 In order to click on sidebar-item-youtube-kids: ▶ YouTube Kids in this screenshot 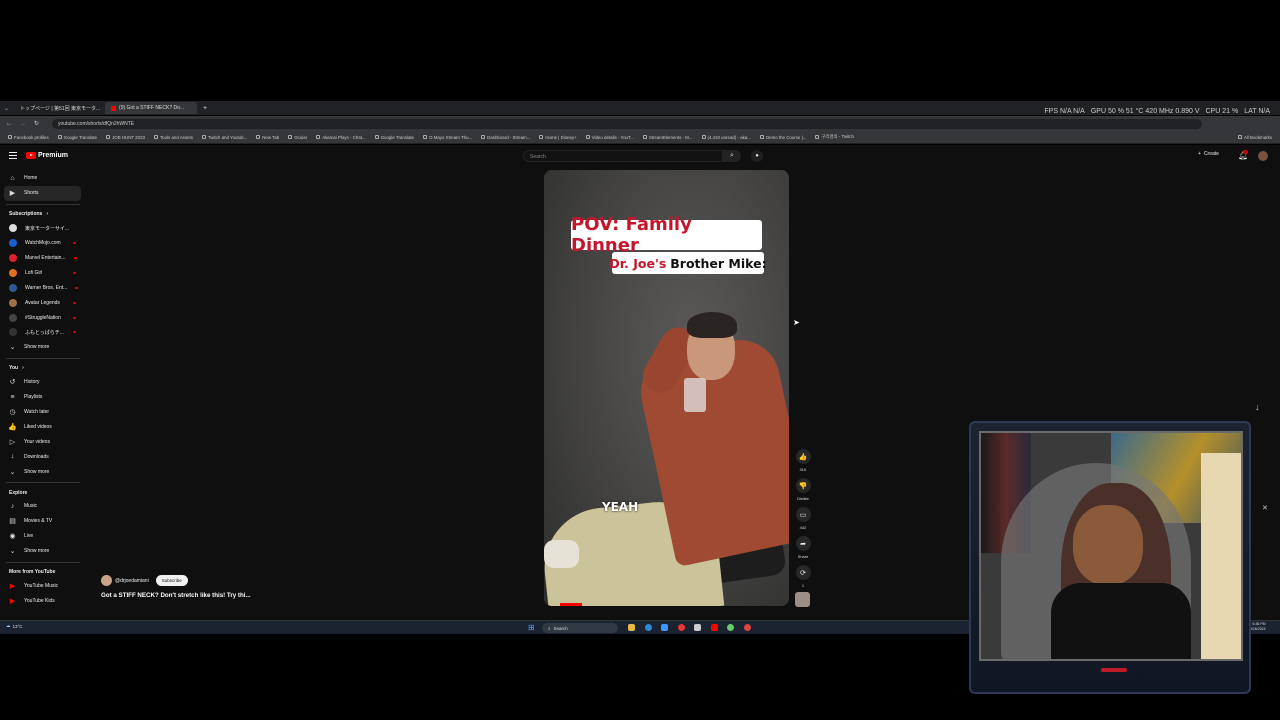, I will do `click(43, 600)`.